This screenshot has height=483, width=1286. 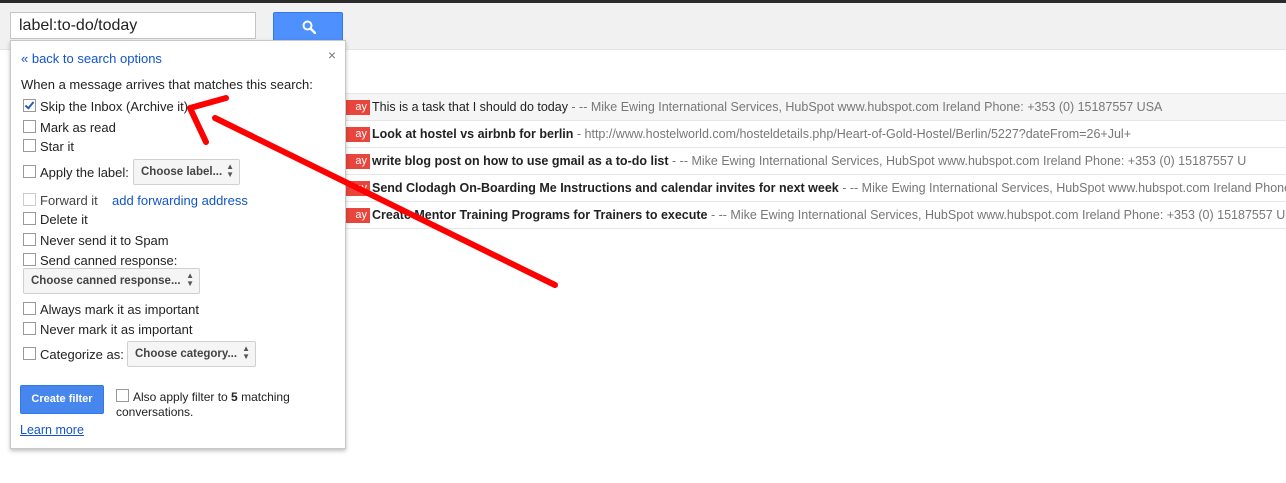 What do you see at coordinates (104, 240) in the screenshot?
I see `never-spam-label: Never send it to Spam` at bounding box center [104, 240].